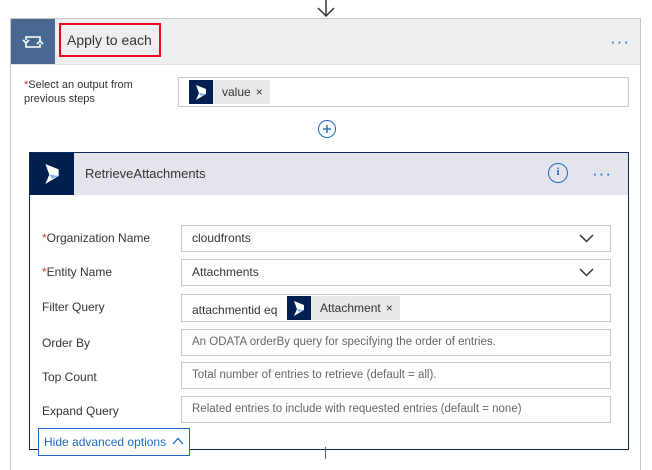 This screenshot has width=652, height=470. What do you see at coordinates (235, 310) in the screenshot?
I see `filter-query-prefix: attachmentid eq` at bounding box center [235, 310].